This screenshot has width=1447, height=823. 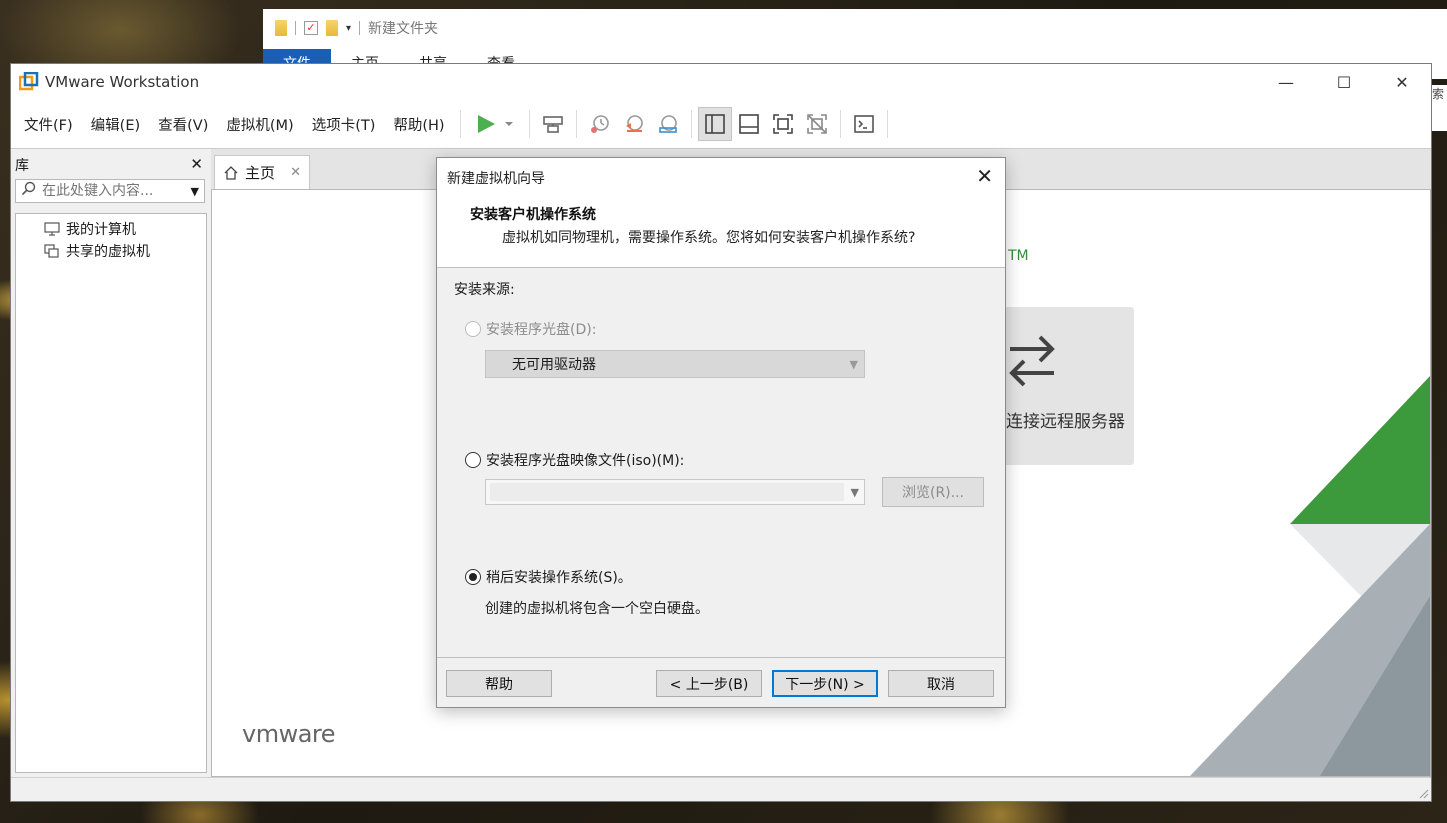 I want to click on snapshot-manager-icon, so click(x=667, y=124).